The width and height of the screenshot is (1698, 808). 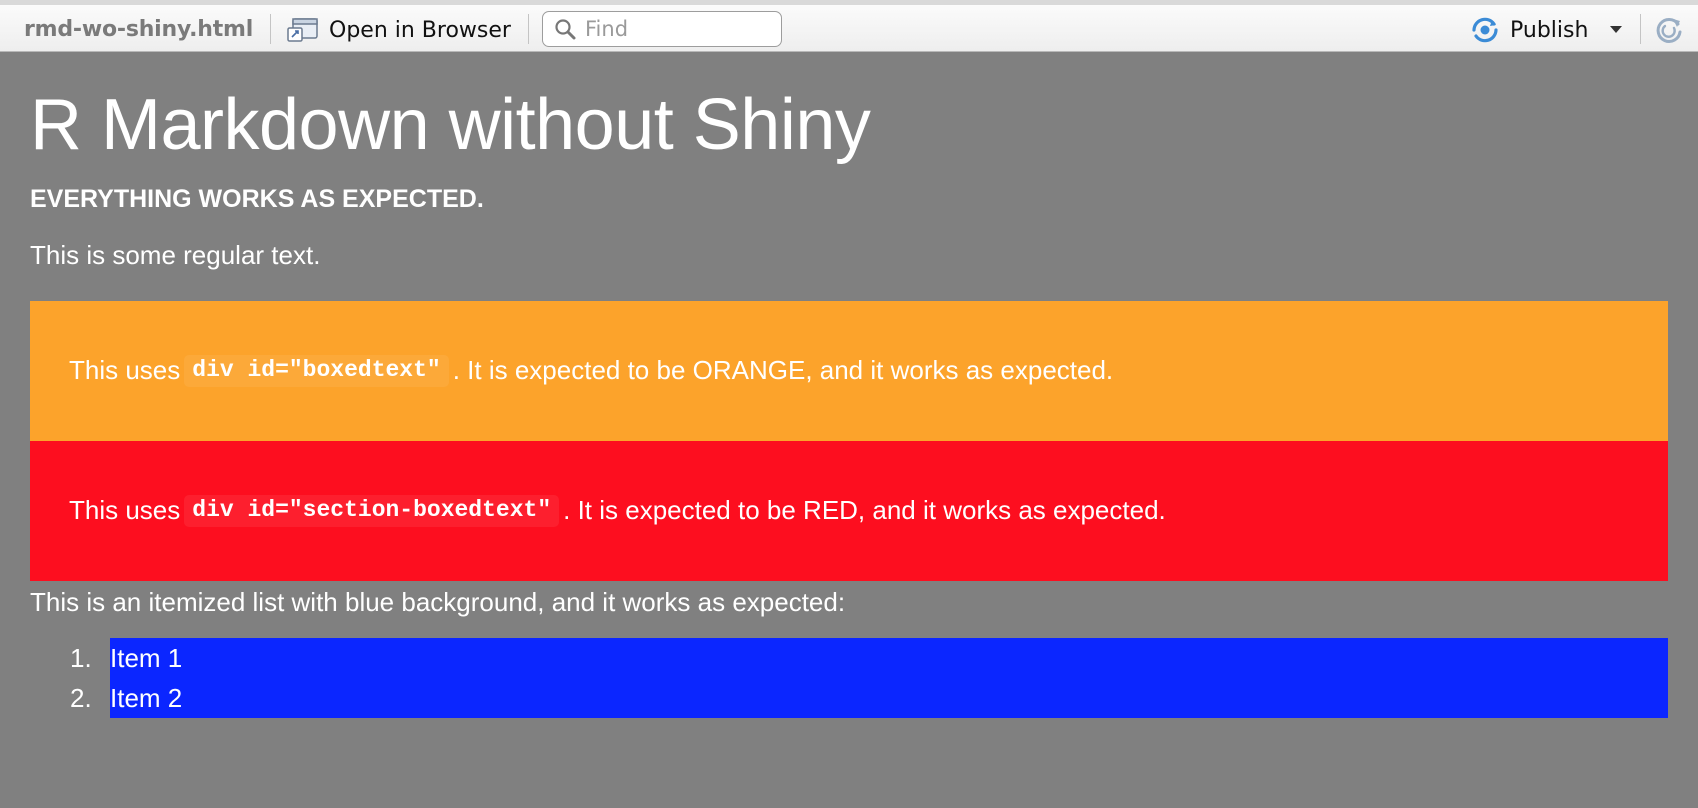 I want to click on list-item: 1. Item 1, so click(x=849, y=657).